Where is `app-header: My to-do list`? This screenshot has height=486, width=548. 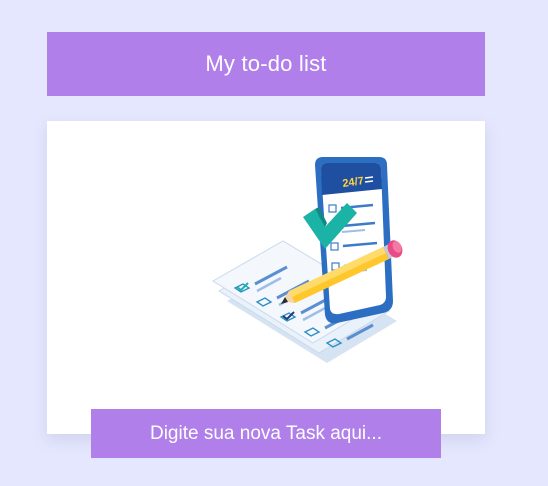 app-header: My to-do list is located at coordinates (266, 64).